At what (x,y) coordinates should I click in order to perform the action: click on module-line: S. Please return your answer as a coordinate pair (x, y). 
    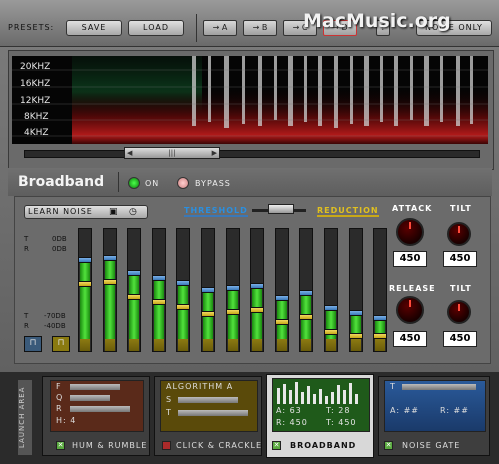
    Looking at the image, I should click on (169, 399).